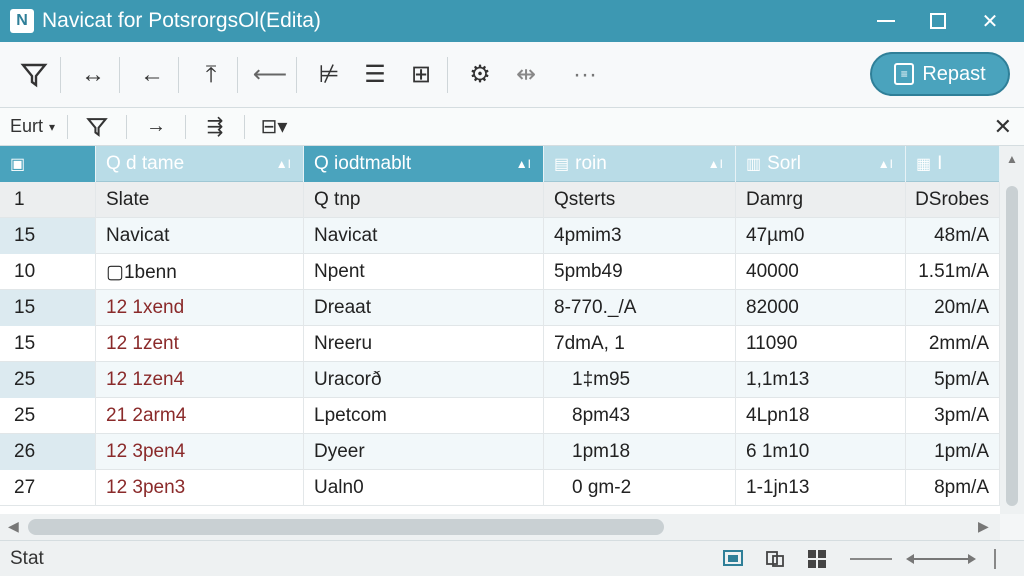  Describe the element at coordinates (346, 527) in the screenshot. I see `horizontal-scroll-thumb` at that location.